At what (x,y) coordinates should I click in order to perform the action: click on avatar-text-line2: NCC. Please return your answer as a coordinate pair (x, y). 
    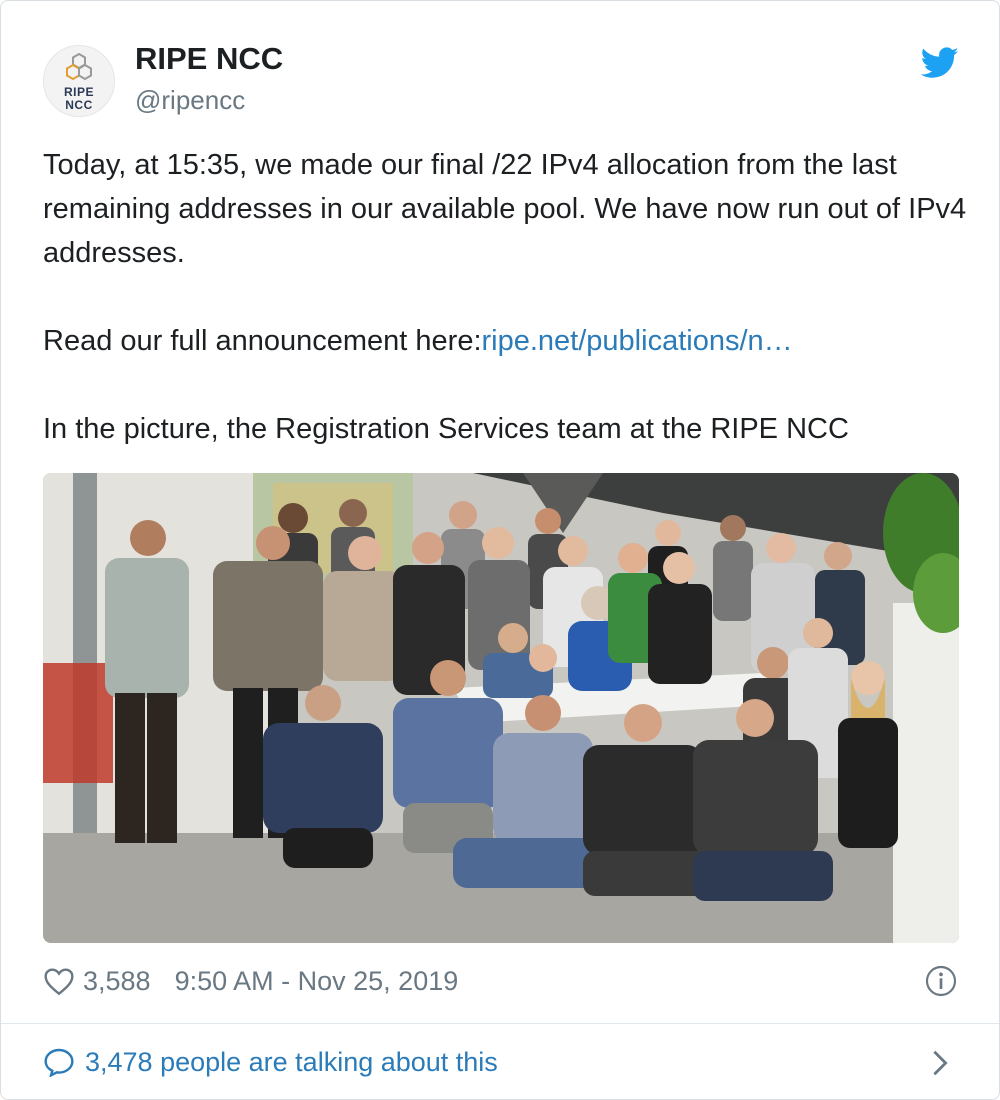
    Looking at the image, I should click on (79, 105).